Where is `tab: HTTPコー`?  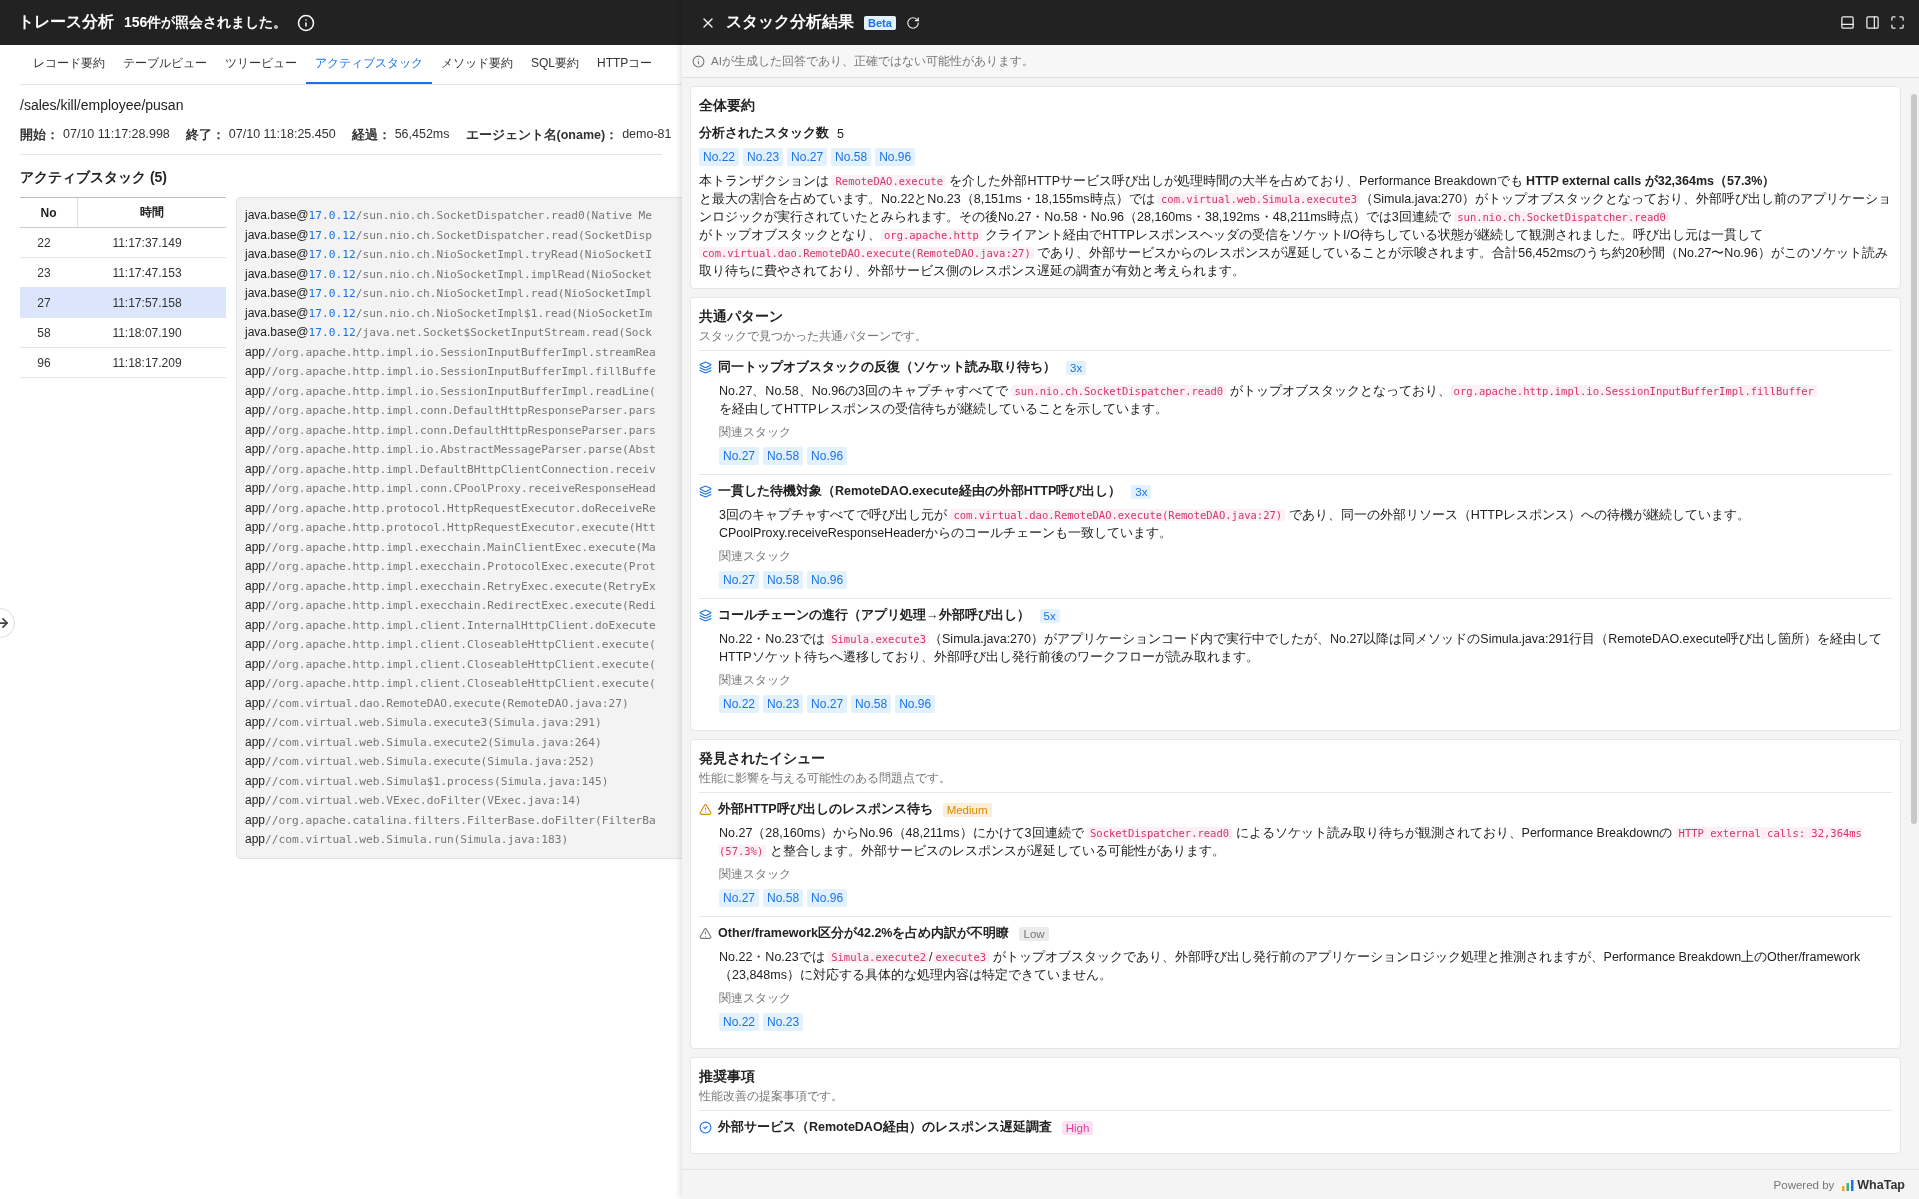 tab: HTTPコー is located at coordinates (625, 64).